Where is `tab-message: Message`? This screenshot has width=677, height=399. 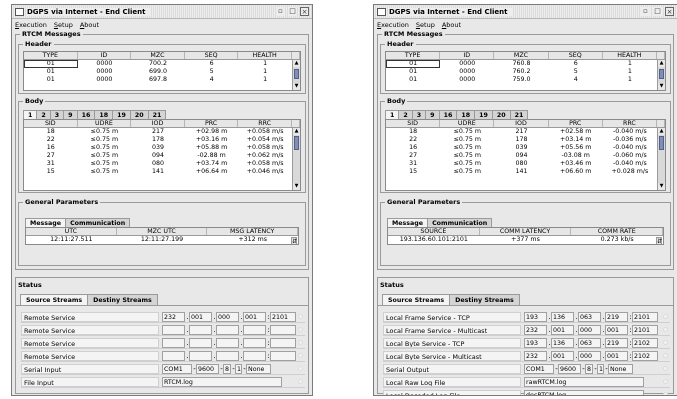
tab-message: Message is located at coordinates (408, 222).